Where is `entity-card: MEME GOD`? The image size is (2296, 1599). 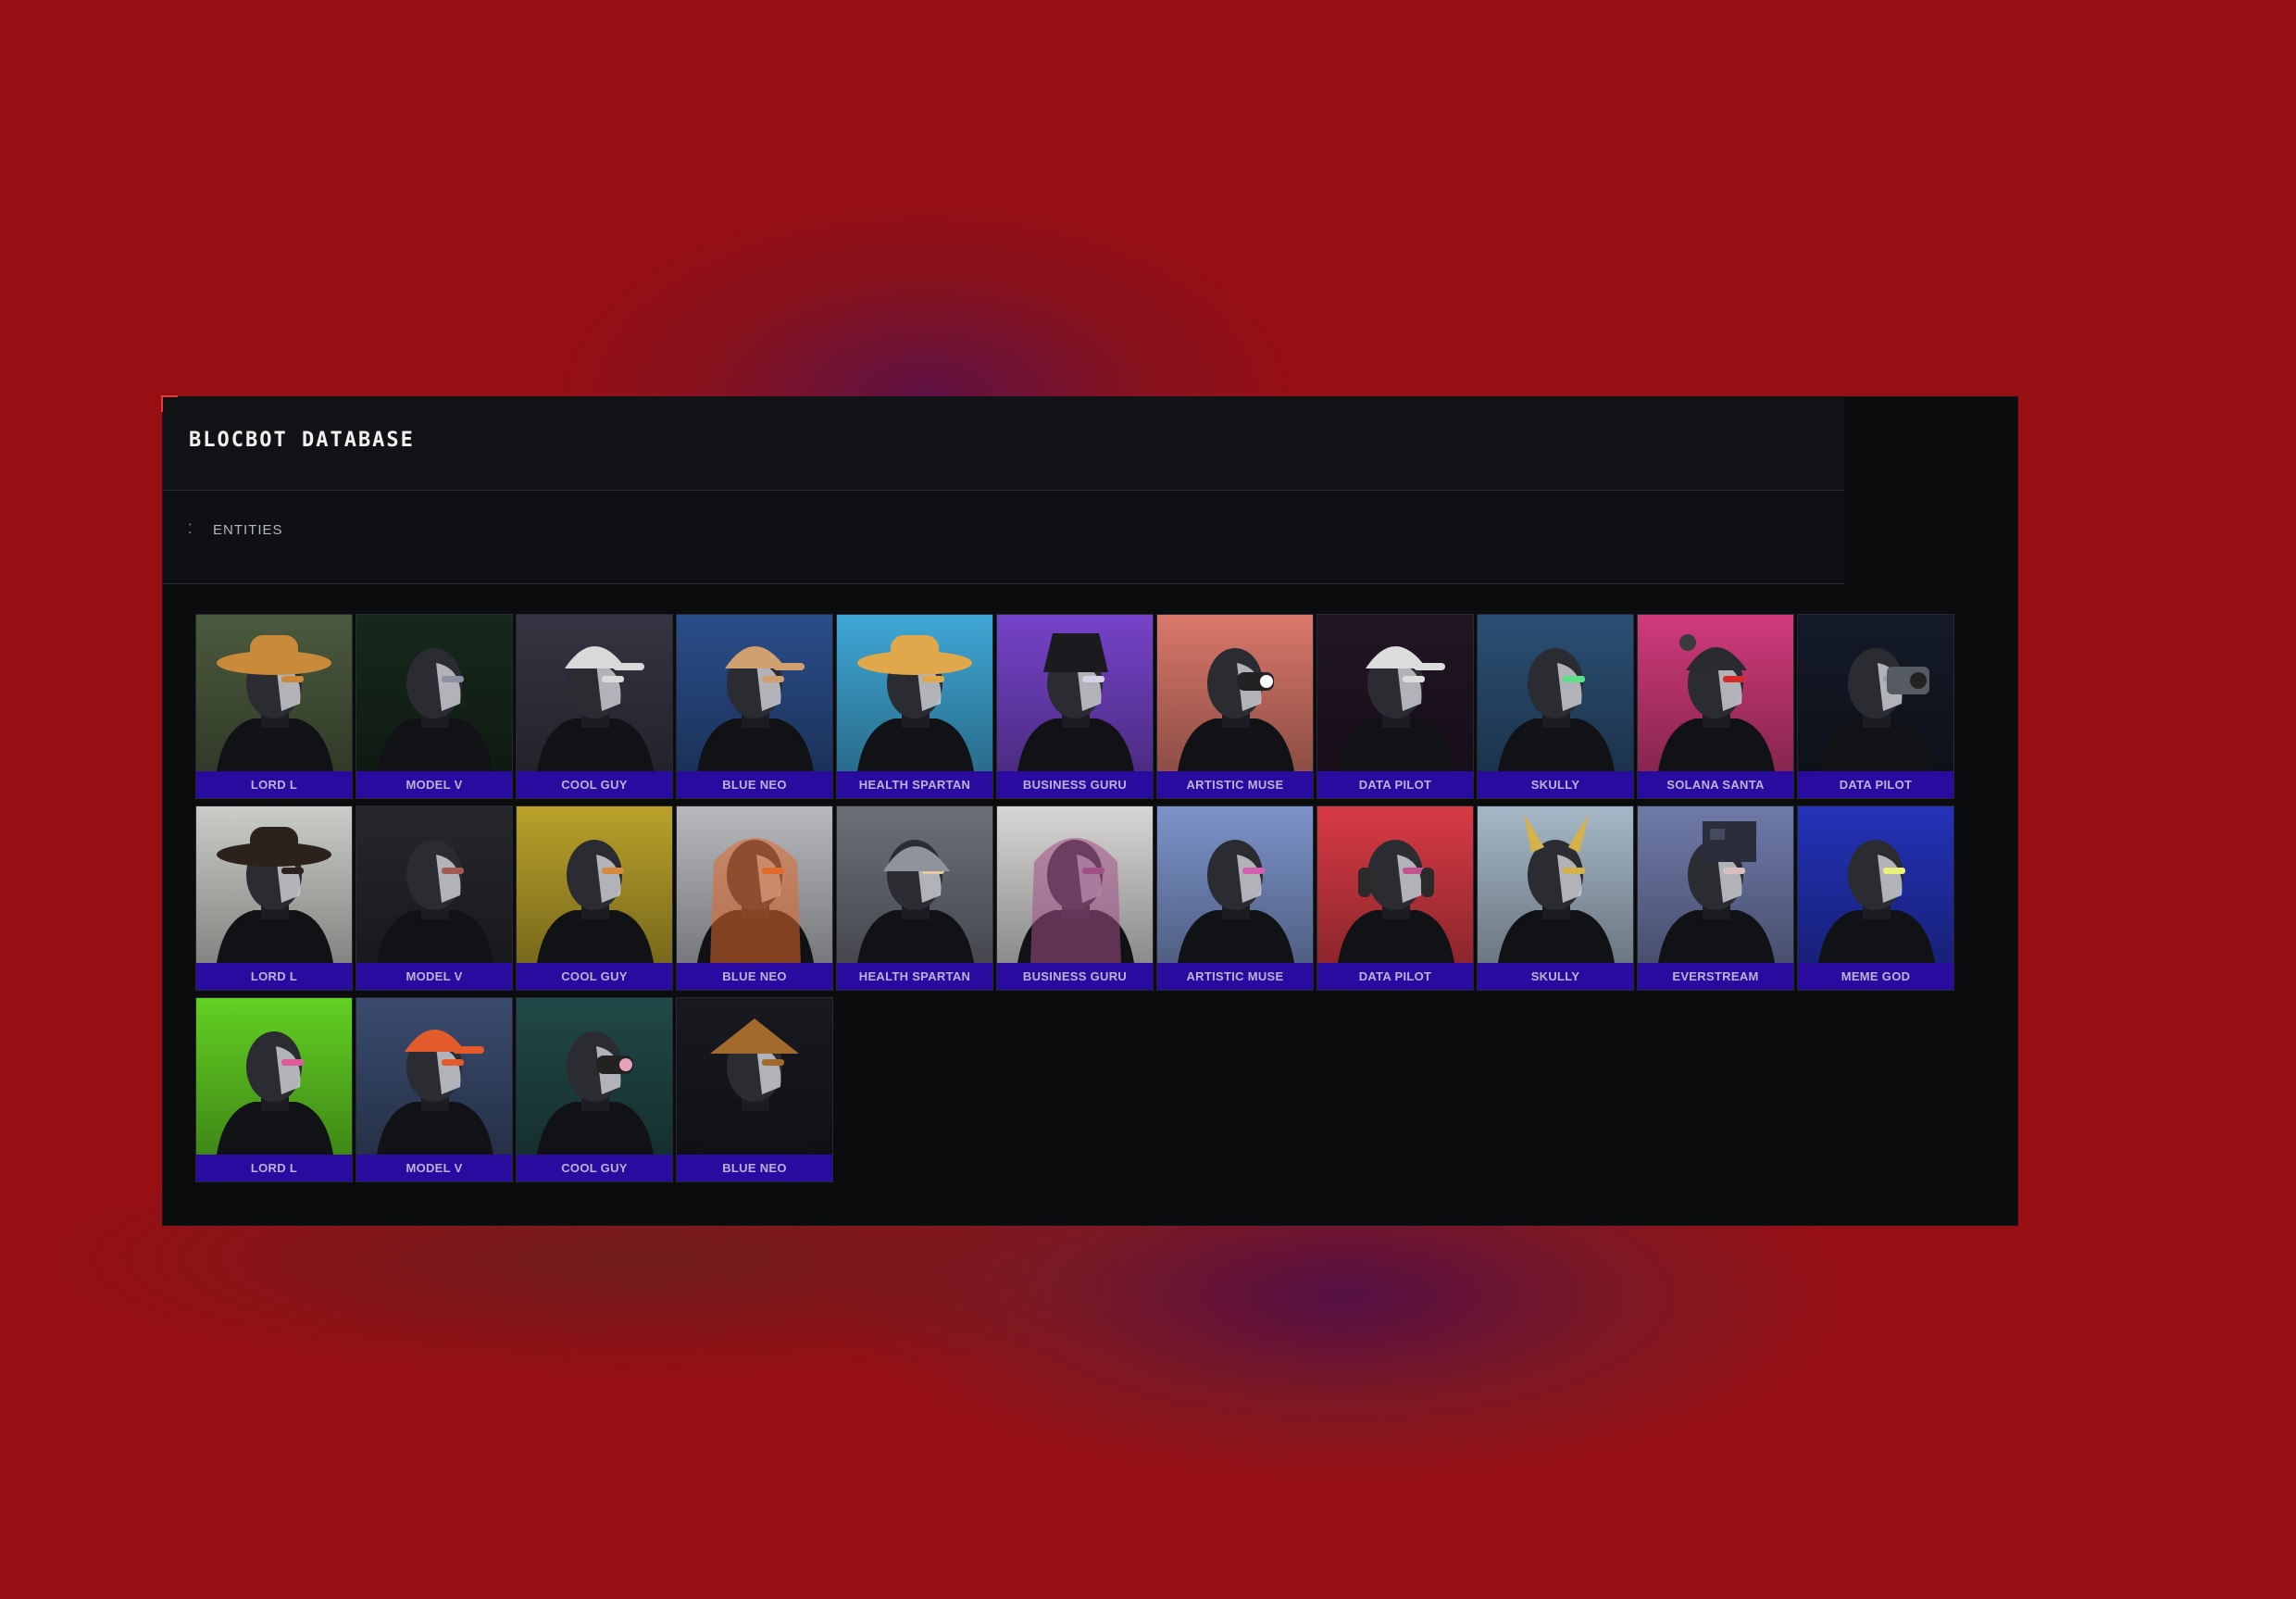
entity-card: MEME GOD is located at coordinates (1875, 899).